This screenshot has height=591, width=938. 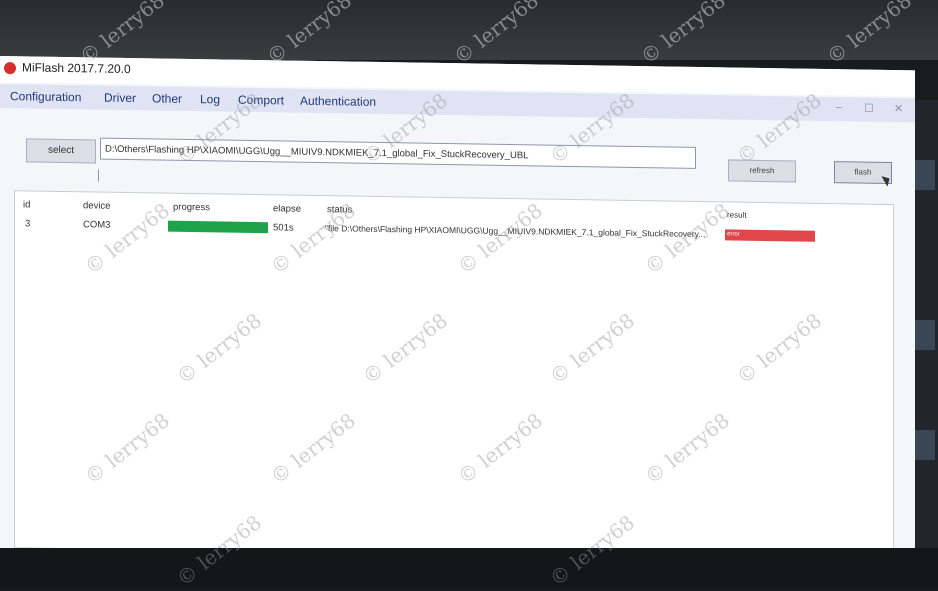 I want to click on row-device: COM3, so click(x=97, y=225).